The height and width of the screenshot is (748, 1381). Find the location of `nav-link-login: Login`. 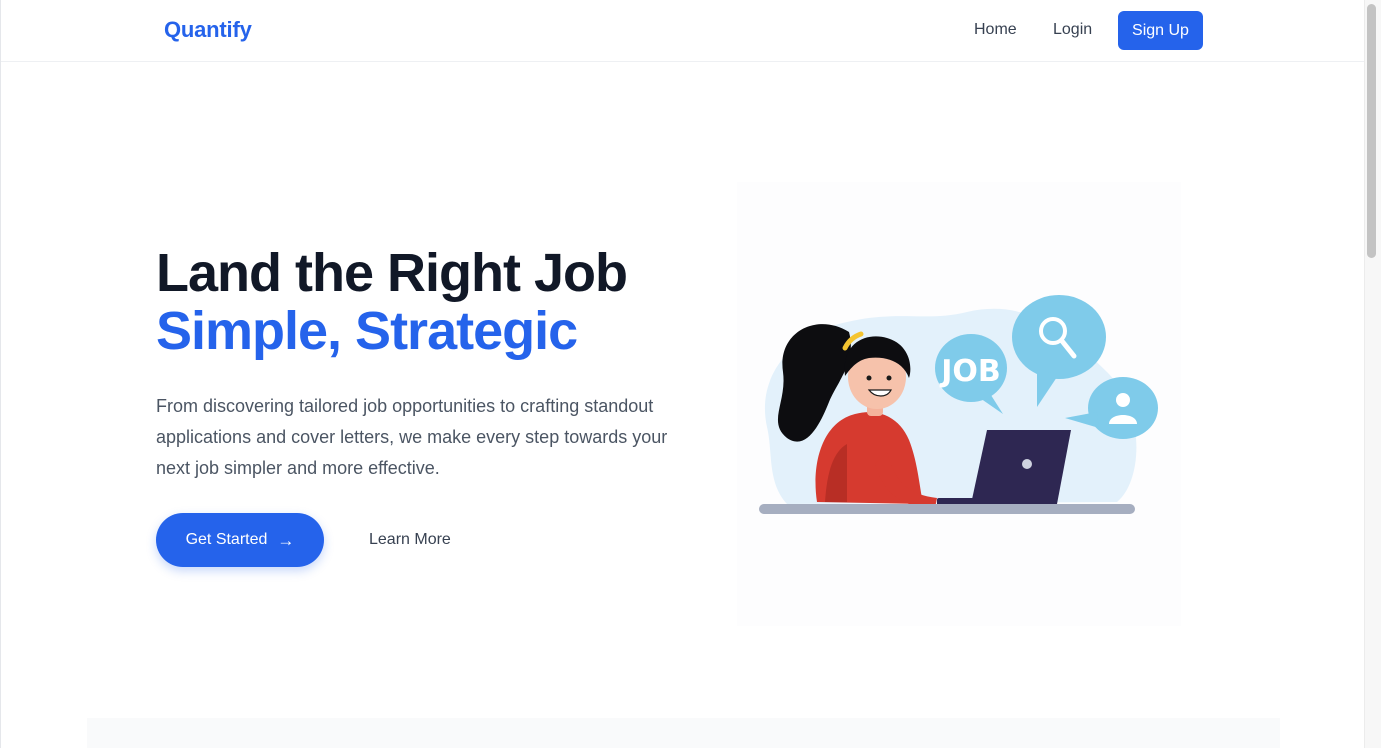

nav-link-login: Login is located at coordinates (1072, 30).